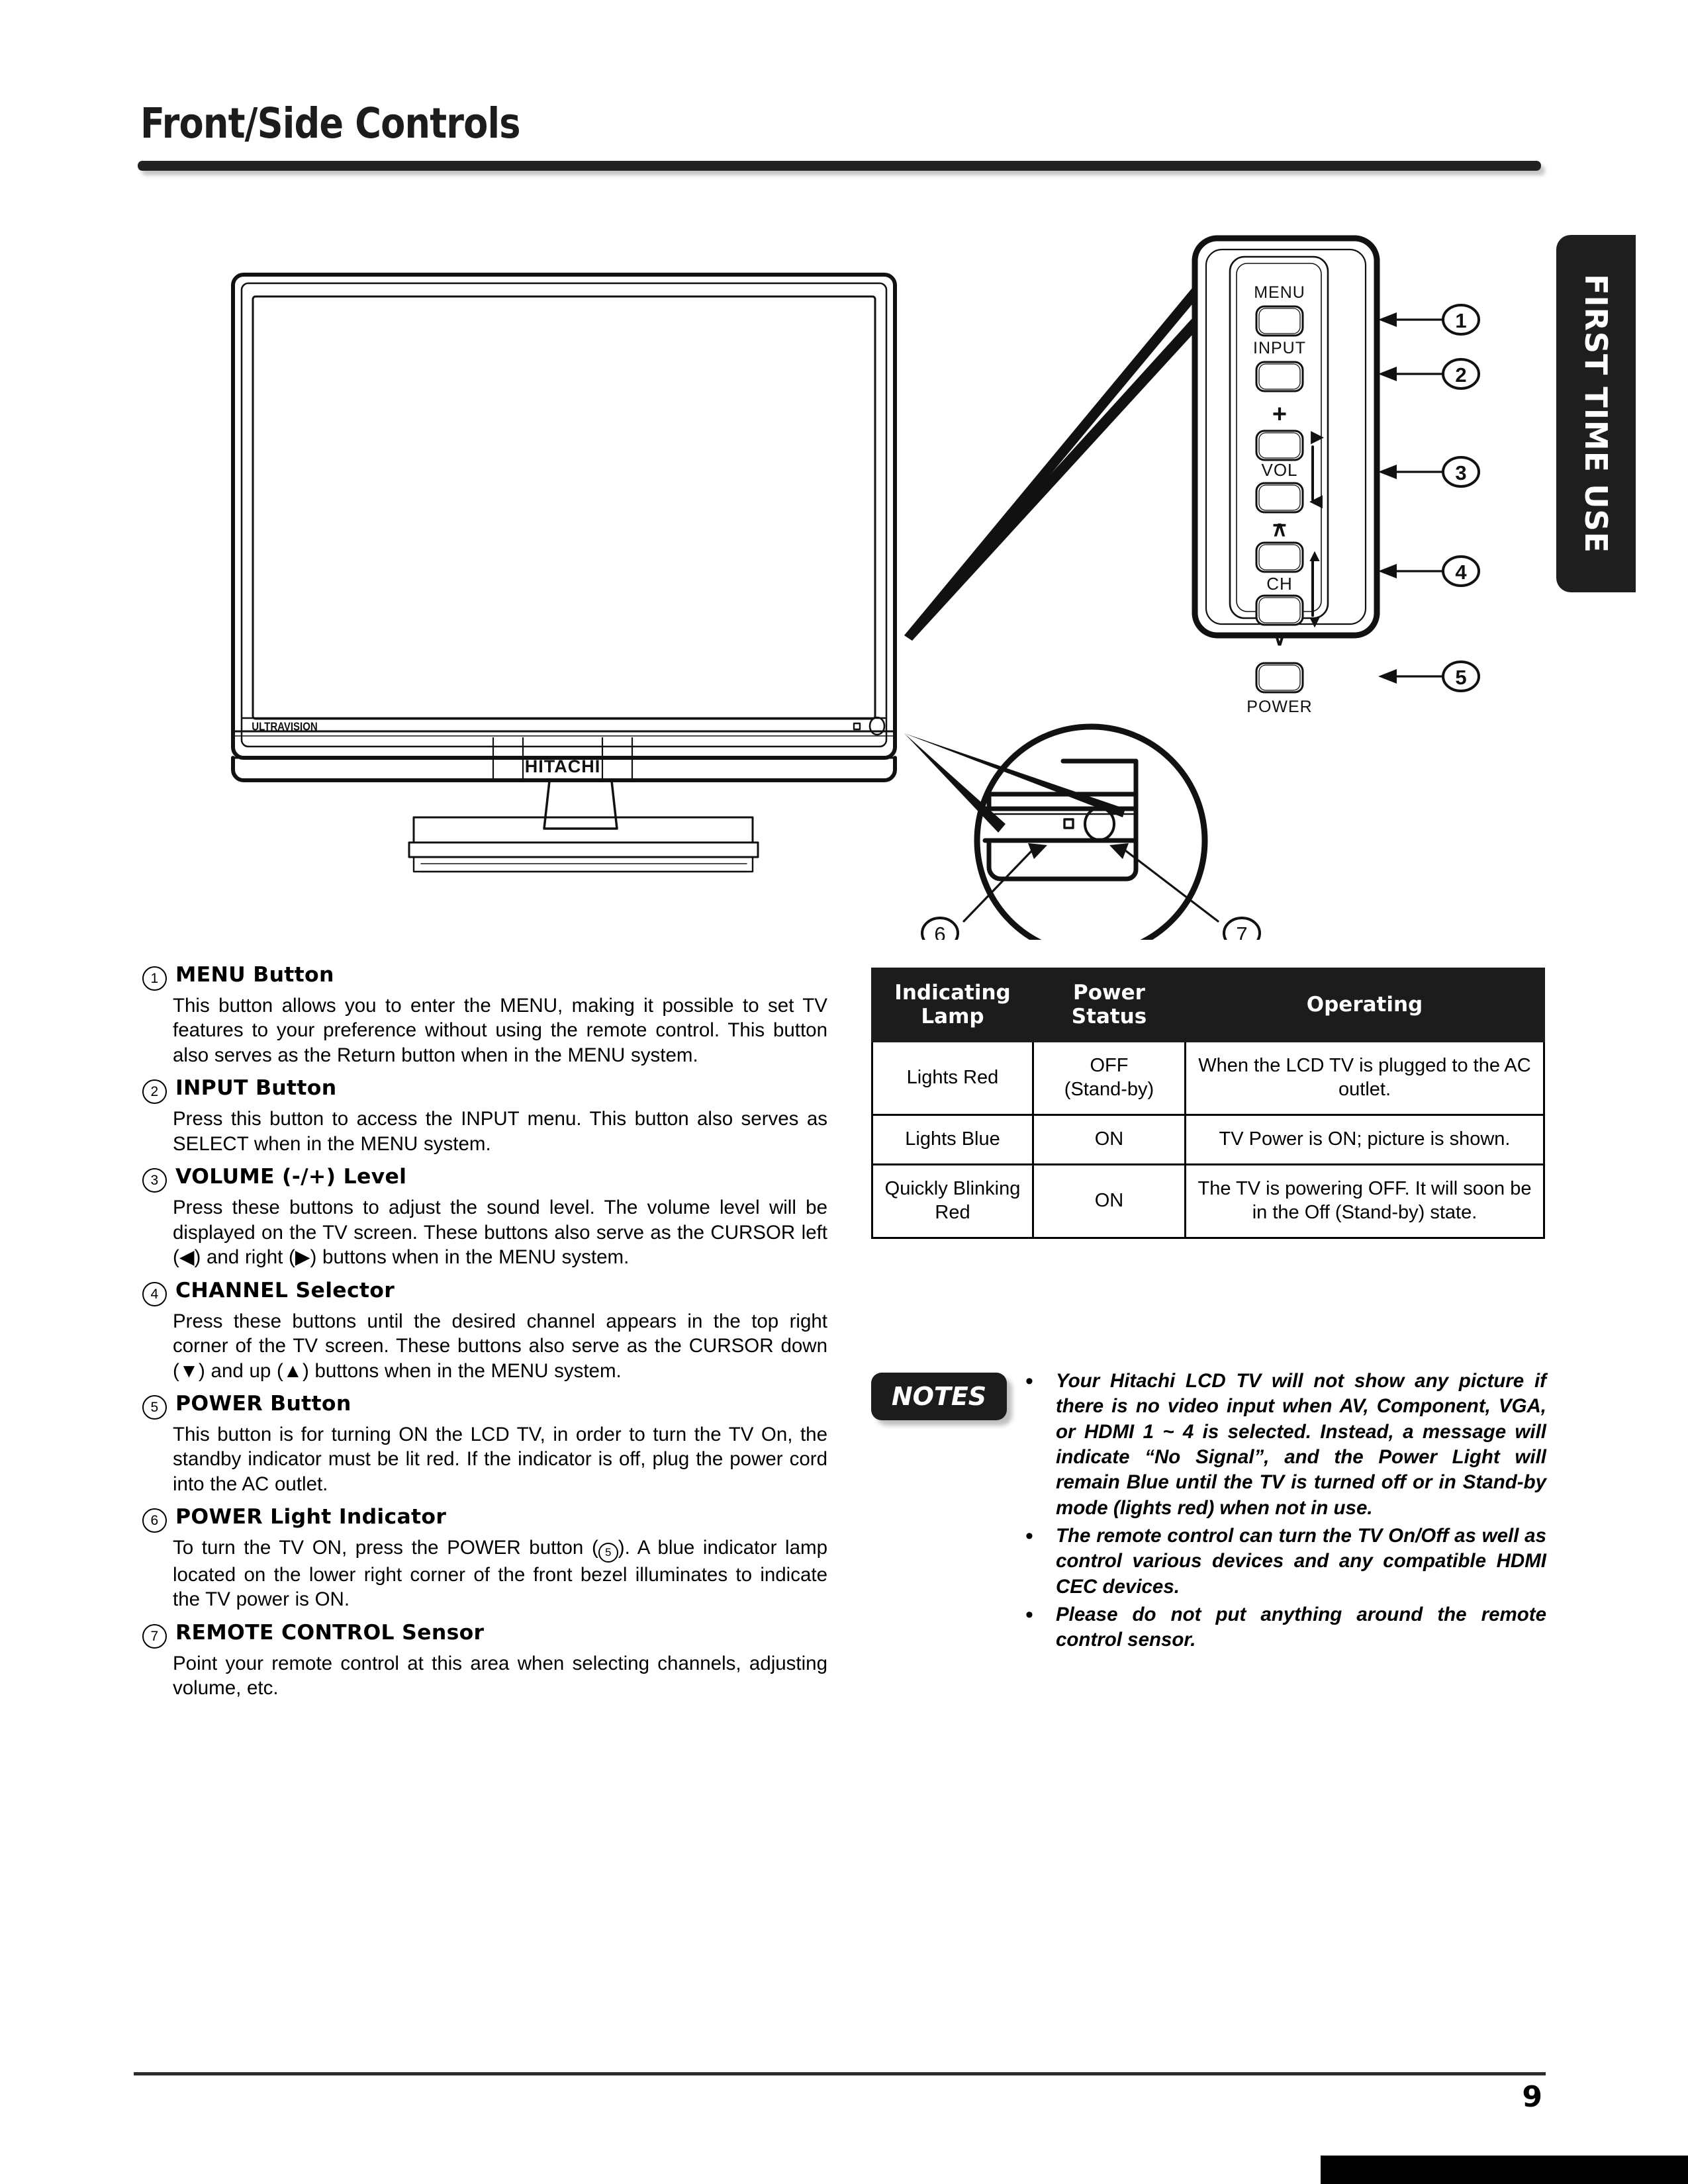 The height and width of the screenshot is (2184, 1688). Describe the element at coordinates (563, 766) in the screenshot. I see `tv-brand-logo: HITACHI` at that location.